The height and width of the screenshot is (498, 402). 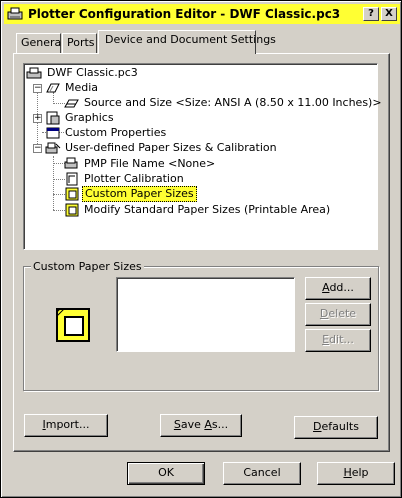 I want to click on delete-button-label: elete, so click(x=342, y=313).